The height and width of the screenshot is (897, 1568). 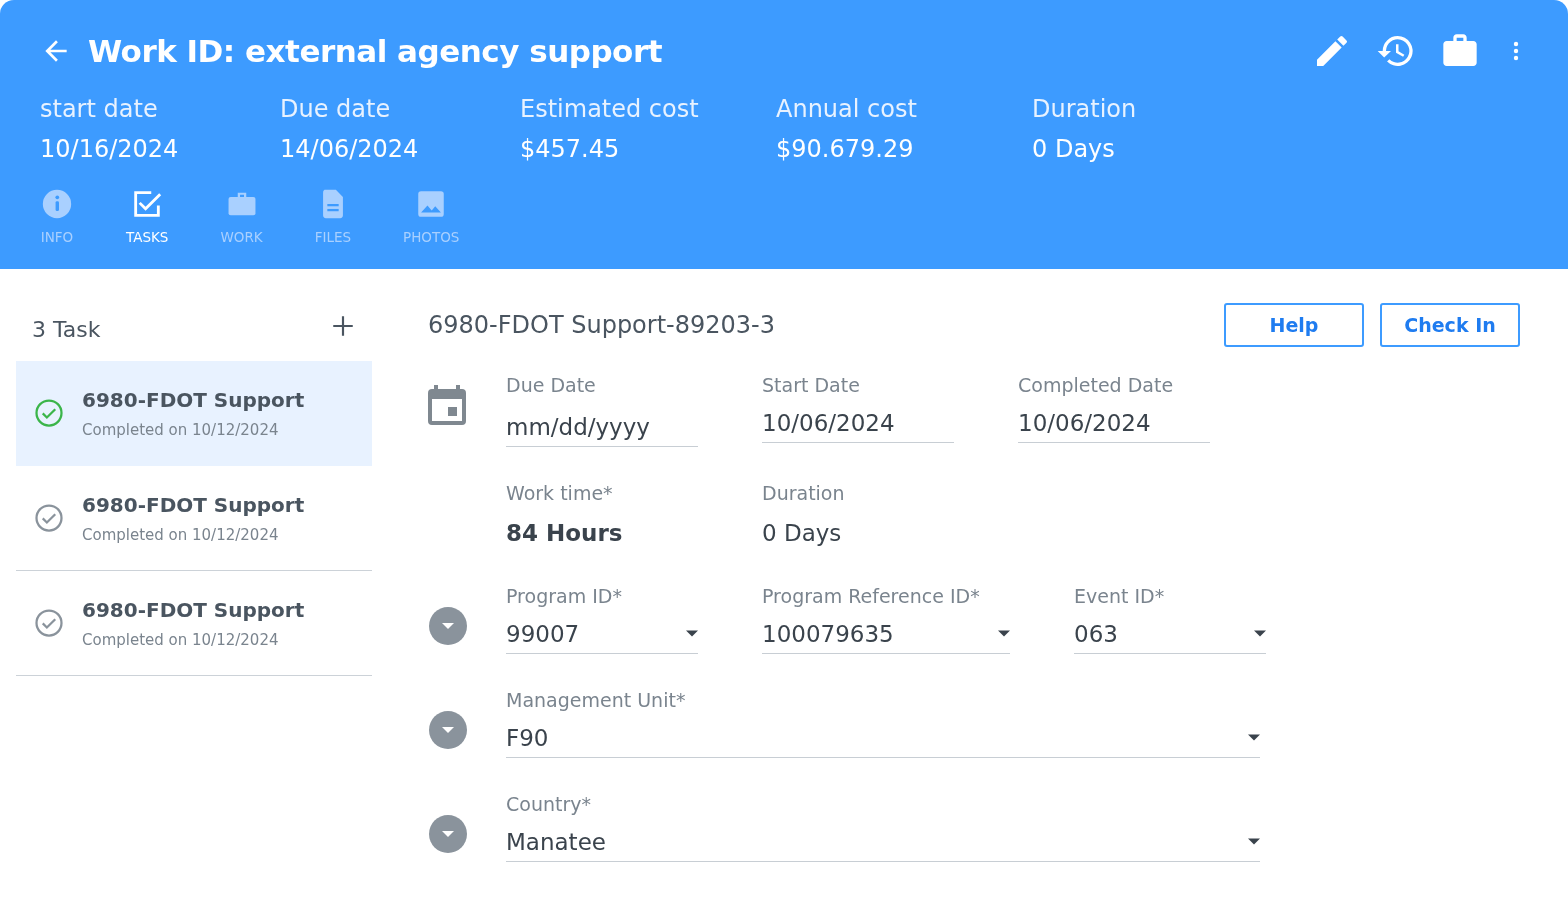 I want to click on stat-label: Due date, so click(x=336, y=109).